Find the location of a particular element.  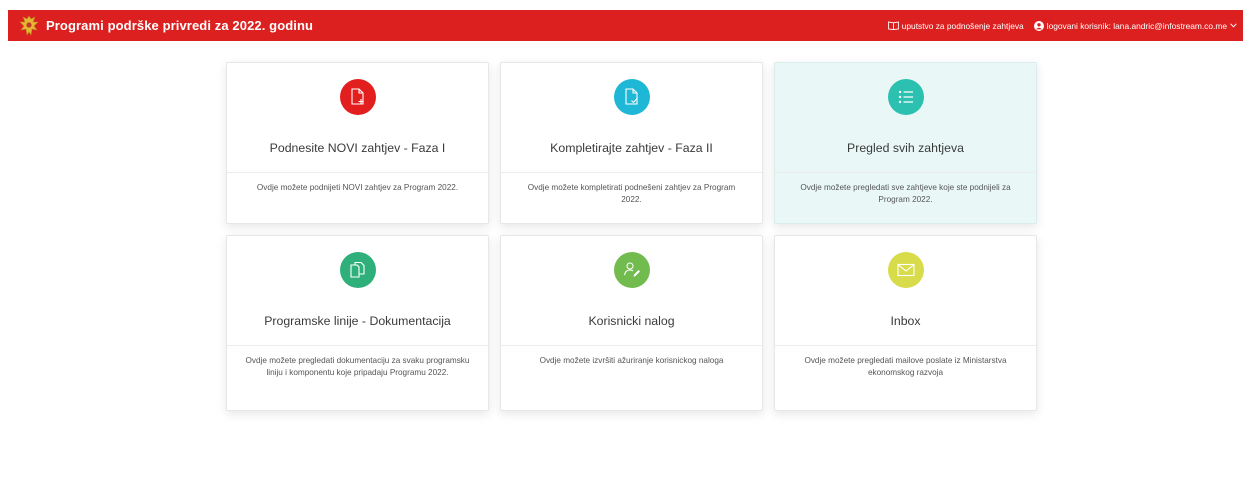

user-account-icon-circle is located at coordinates (631, 270).